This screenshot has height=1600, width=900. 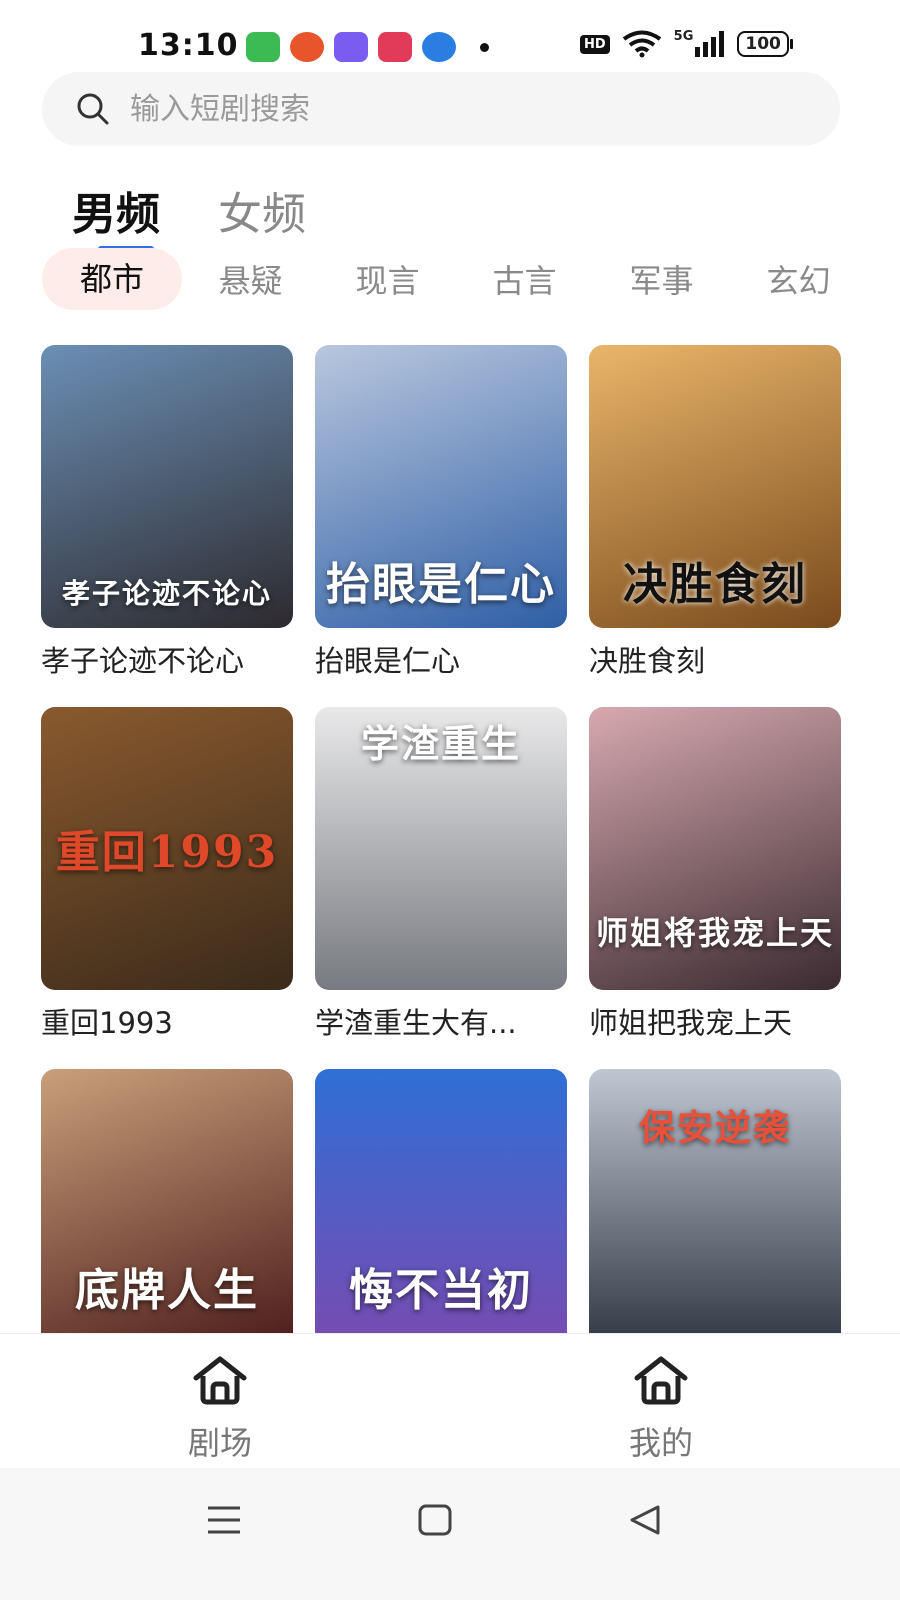 What do you see at coordinates (641, 44) in the screenshot?
I see `wifi-icon` at bounding box center [641, 44].